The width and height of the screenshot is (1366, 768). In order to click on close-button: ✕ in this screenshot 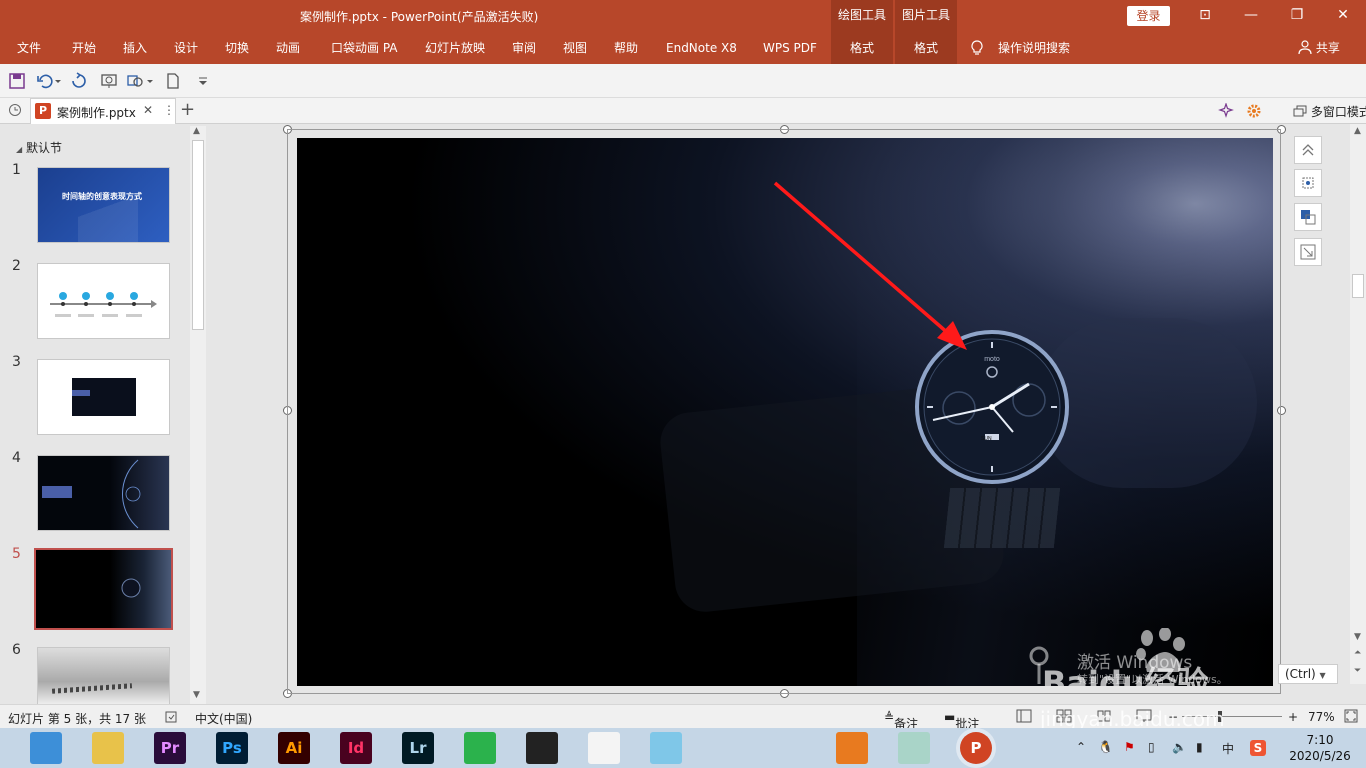, I will do `click(1343, 16)`.